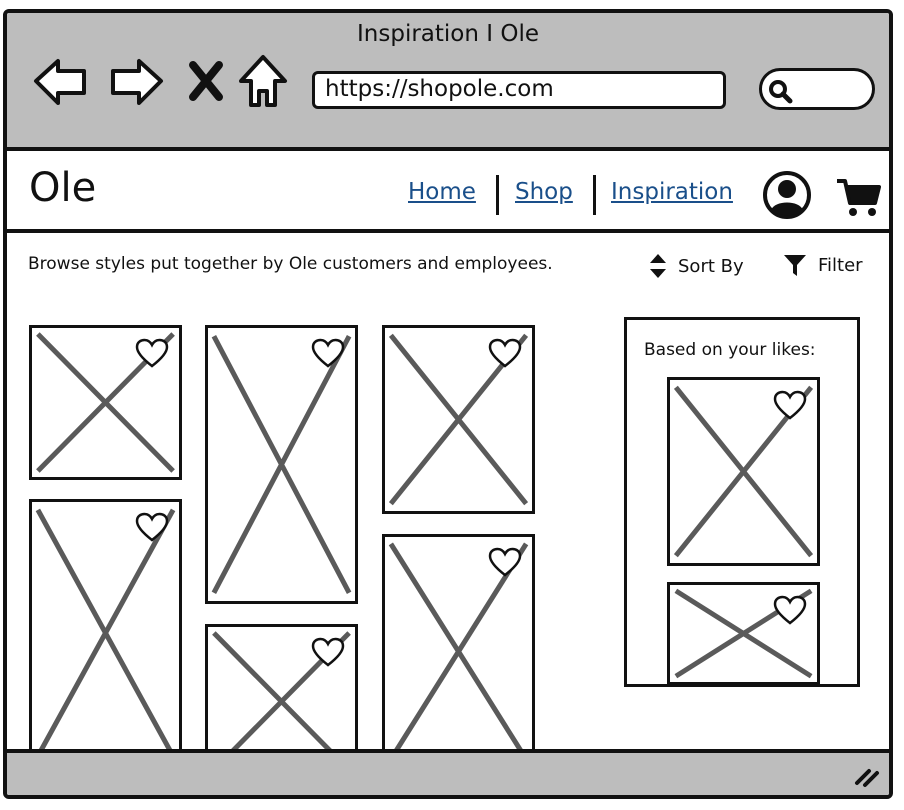  Describe the element at coordinates (730, 350) in the screenshot. I see `recommendations-title: Based on your likes:` at that location.